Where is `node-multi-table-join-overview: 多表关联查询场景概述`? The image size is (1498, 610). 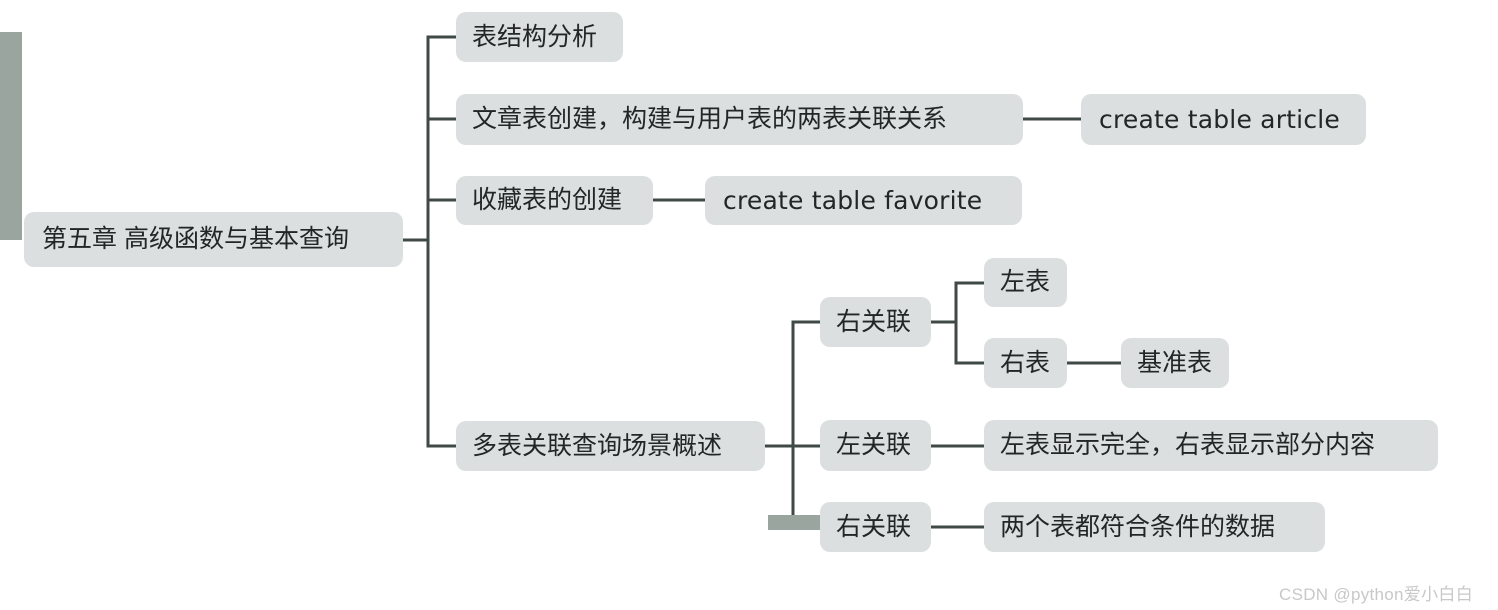
node-multi-table-join-overview: 多表关联查询场景概述 is located at coordinates (610, 446).